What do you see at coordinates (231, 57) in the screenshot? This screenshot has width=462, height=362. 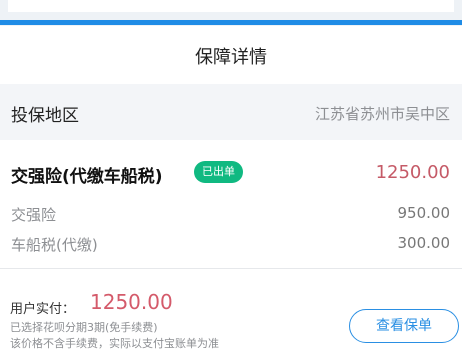 I see `page-title: 保障详情` at bounding box center [231, 57].